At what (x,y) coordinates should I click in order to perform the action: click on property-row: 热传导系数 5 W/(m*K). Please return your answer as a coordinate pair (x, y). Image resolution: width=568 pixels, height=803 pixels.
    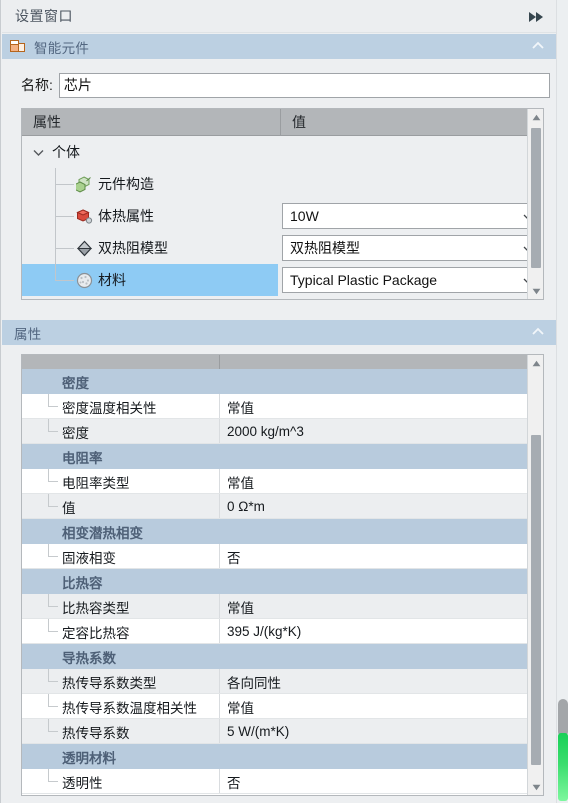
    Looking at the image, I should click on (282, 731).